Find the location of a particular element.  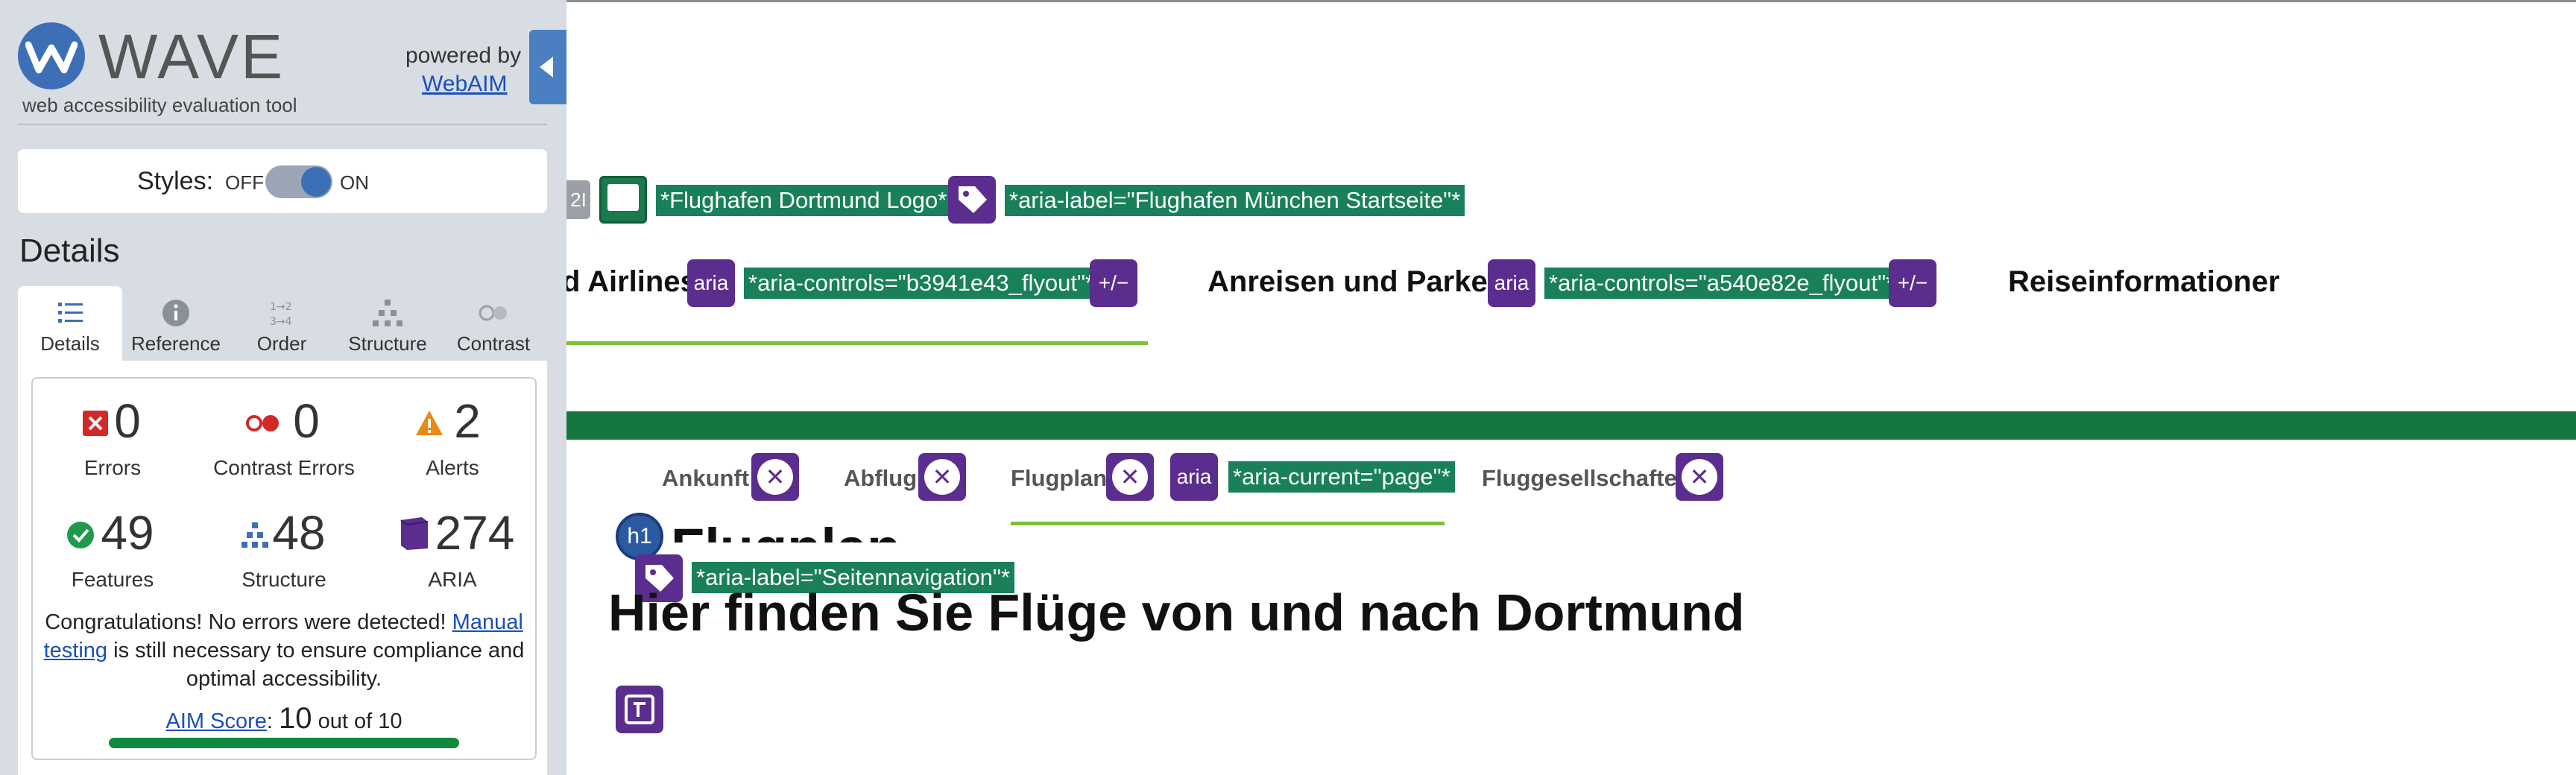

contrast-icon is located at coordinates (493, 313).